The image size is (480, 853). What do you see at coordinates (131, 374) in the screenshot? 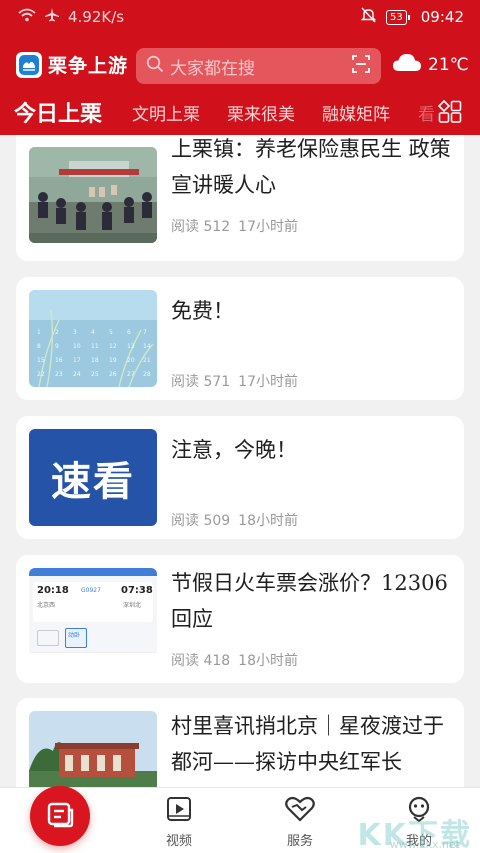
I see `svg-text: 27` at bounding box center [131, 374].